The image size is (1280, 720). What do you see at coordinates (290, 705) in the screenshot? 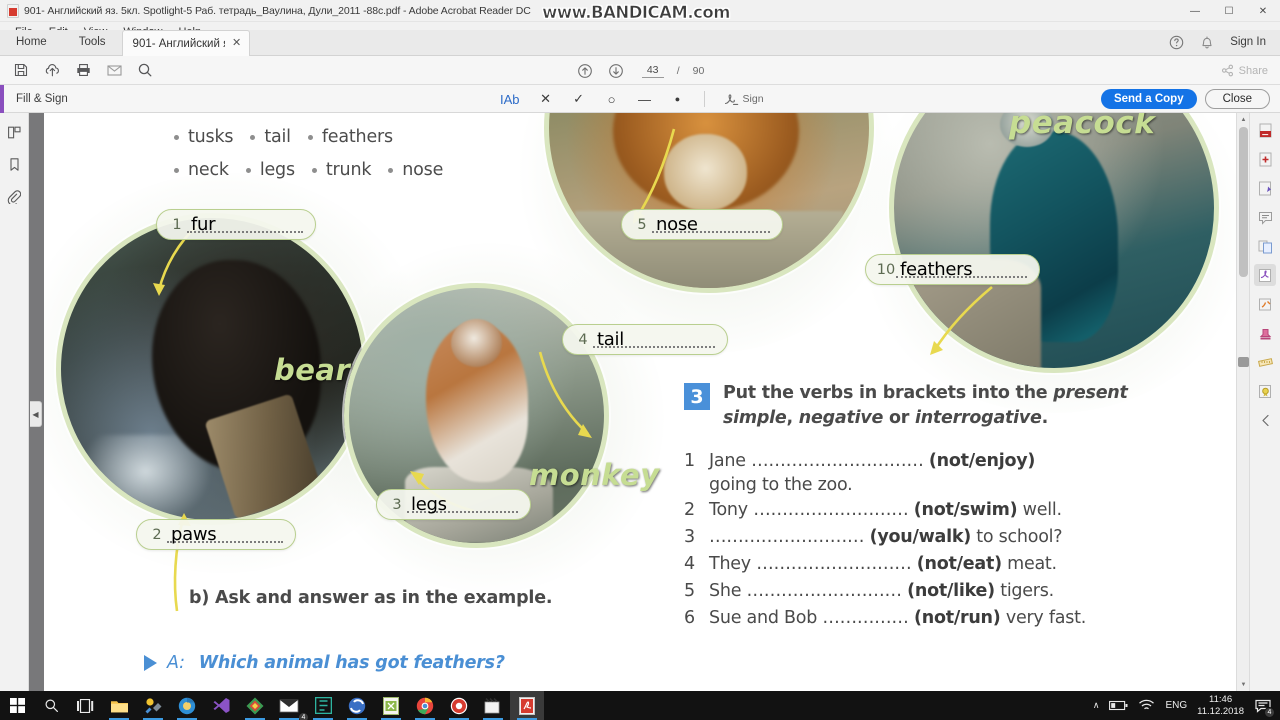
I see `mail-icon: 4` at bounding box center [290, 705].